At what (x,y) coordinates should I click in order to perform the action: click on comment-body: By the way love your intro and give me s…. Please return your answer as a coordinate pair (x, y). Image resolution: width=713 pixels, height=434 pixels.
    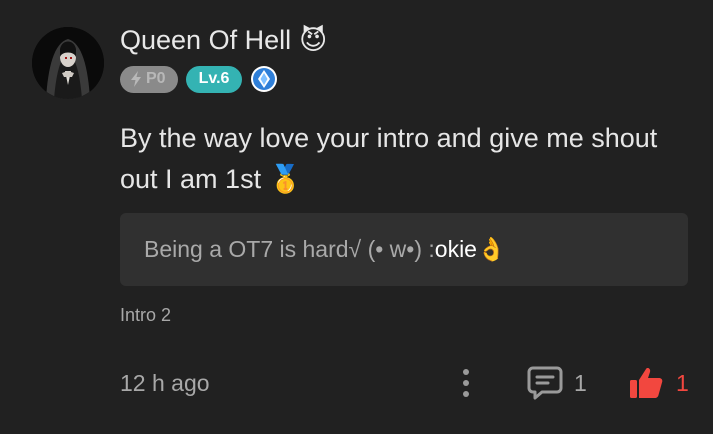
    Looking at the image, I should click on (389, 158).